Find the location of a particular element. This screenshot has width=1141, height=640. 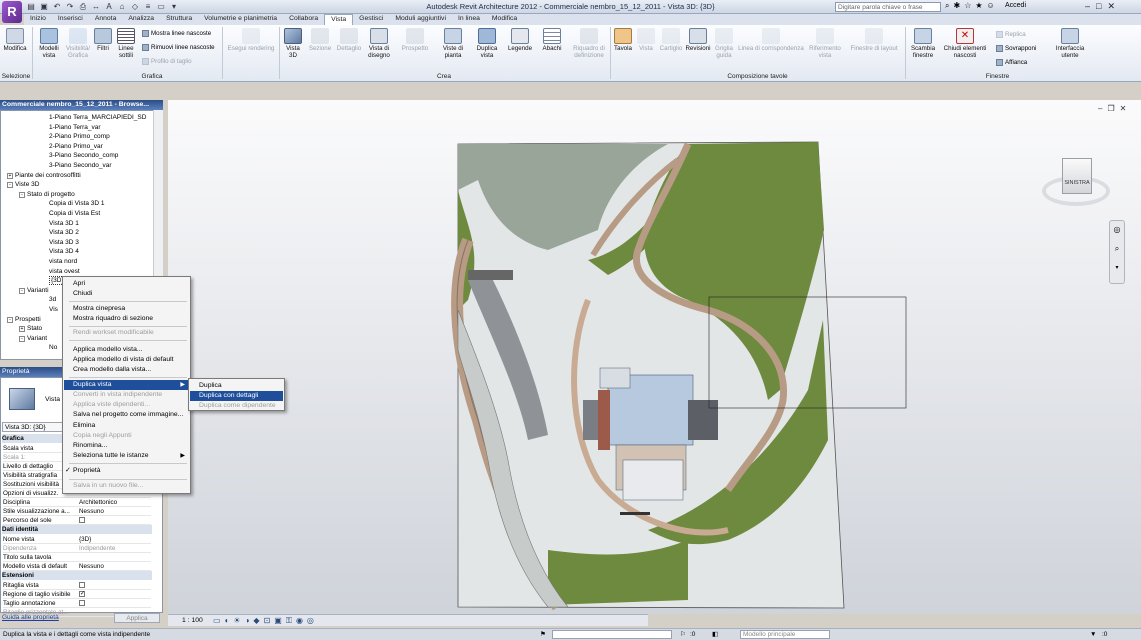

tab-analizza: Analizza is located at coordinates (141, 19).